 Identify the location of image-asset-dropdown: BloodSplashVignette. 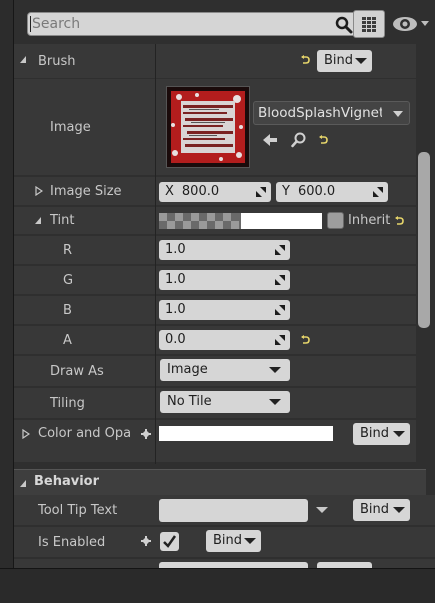
(331, 113).